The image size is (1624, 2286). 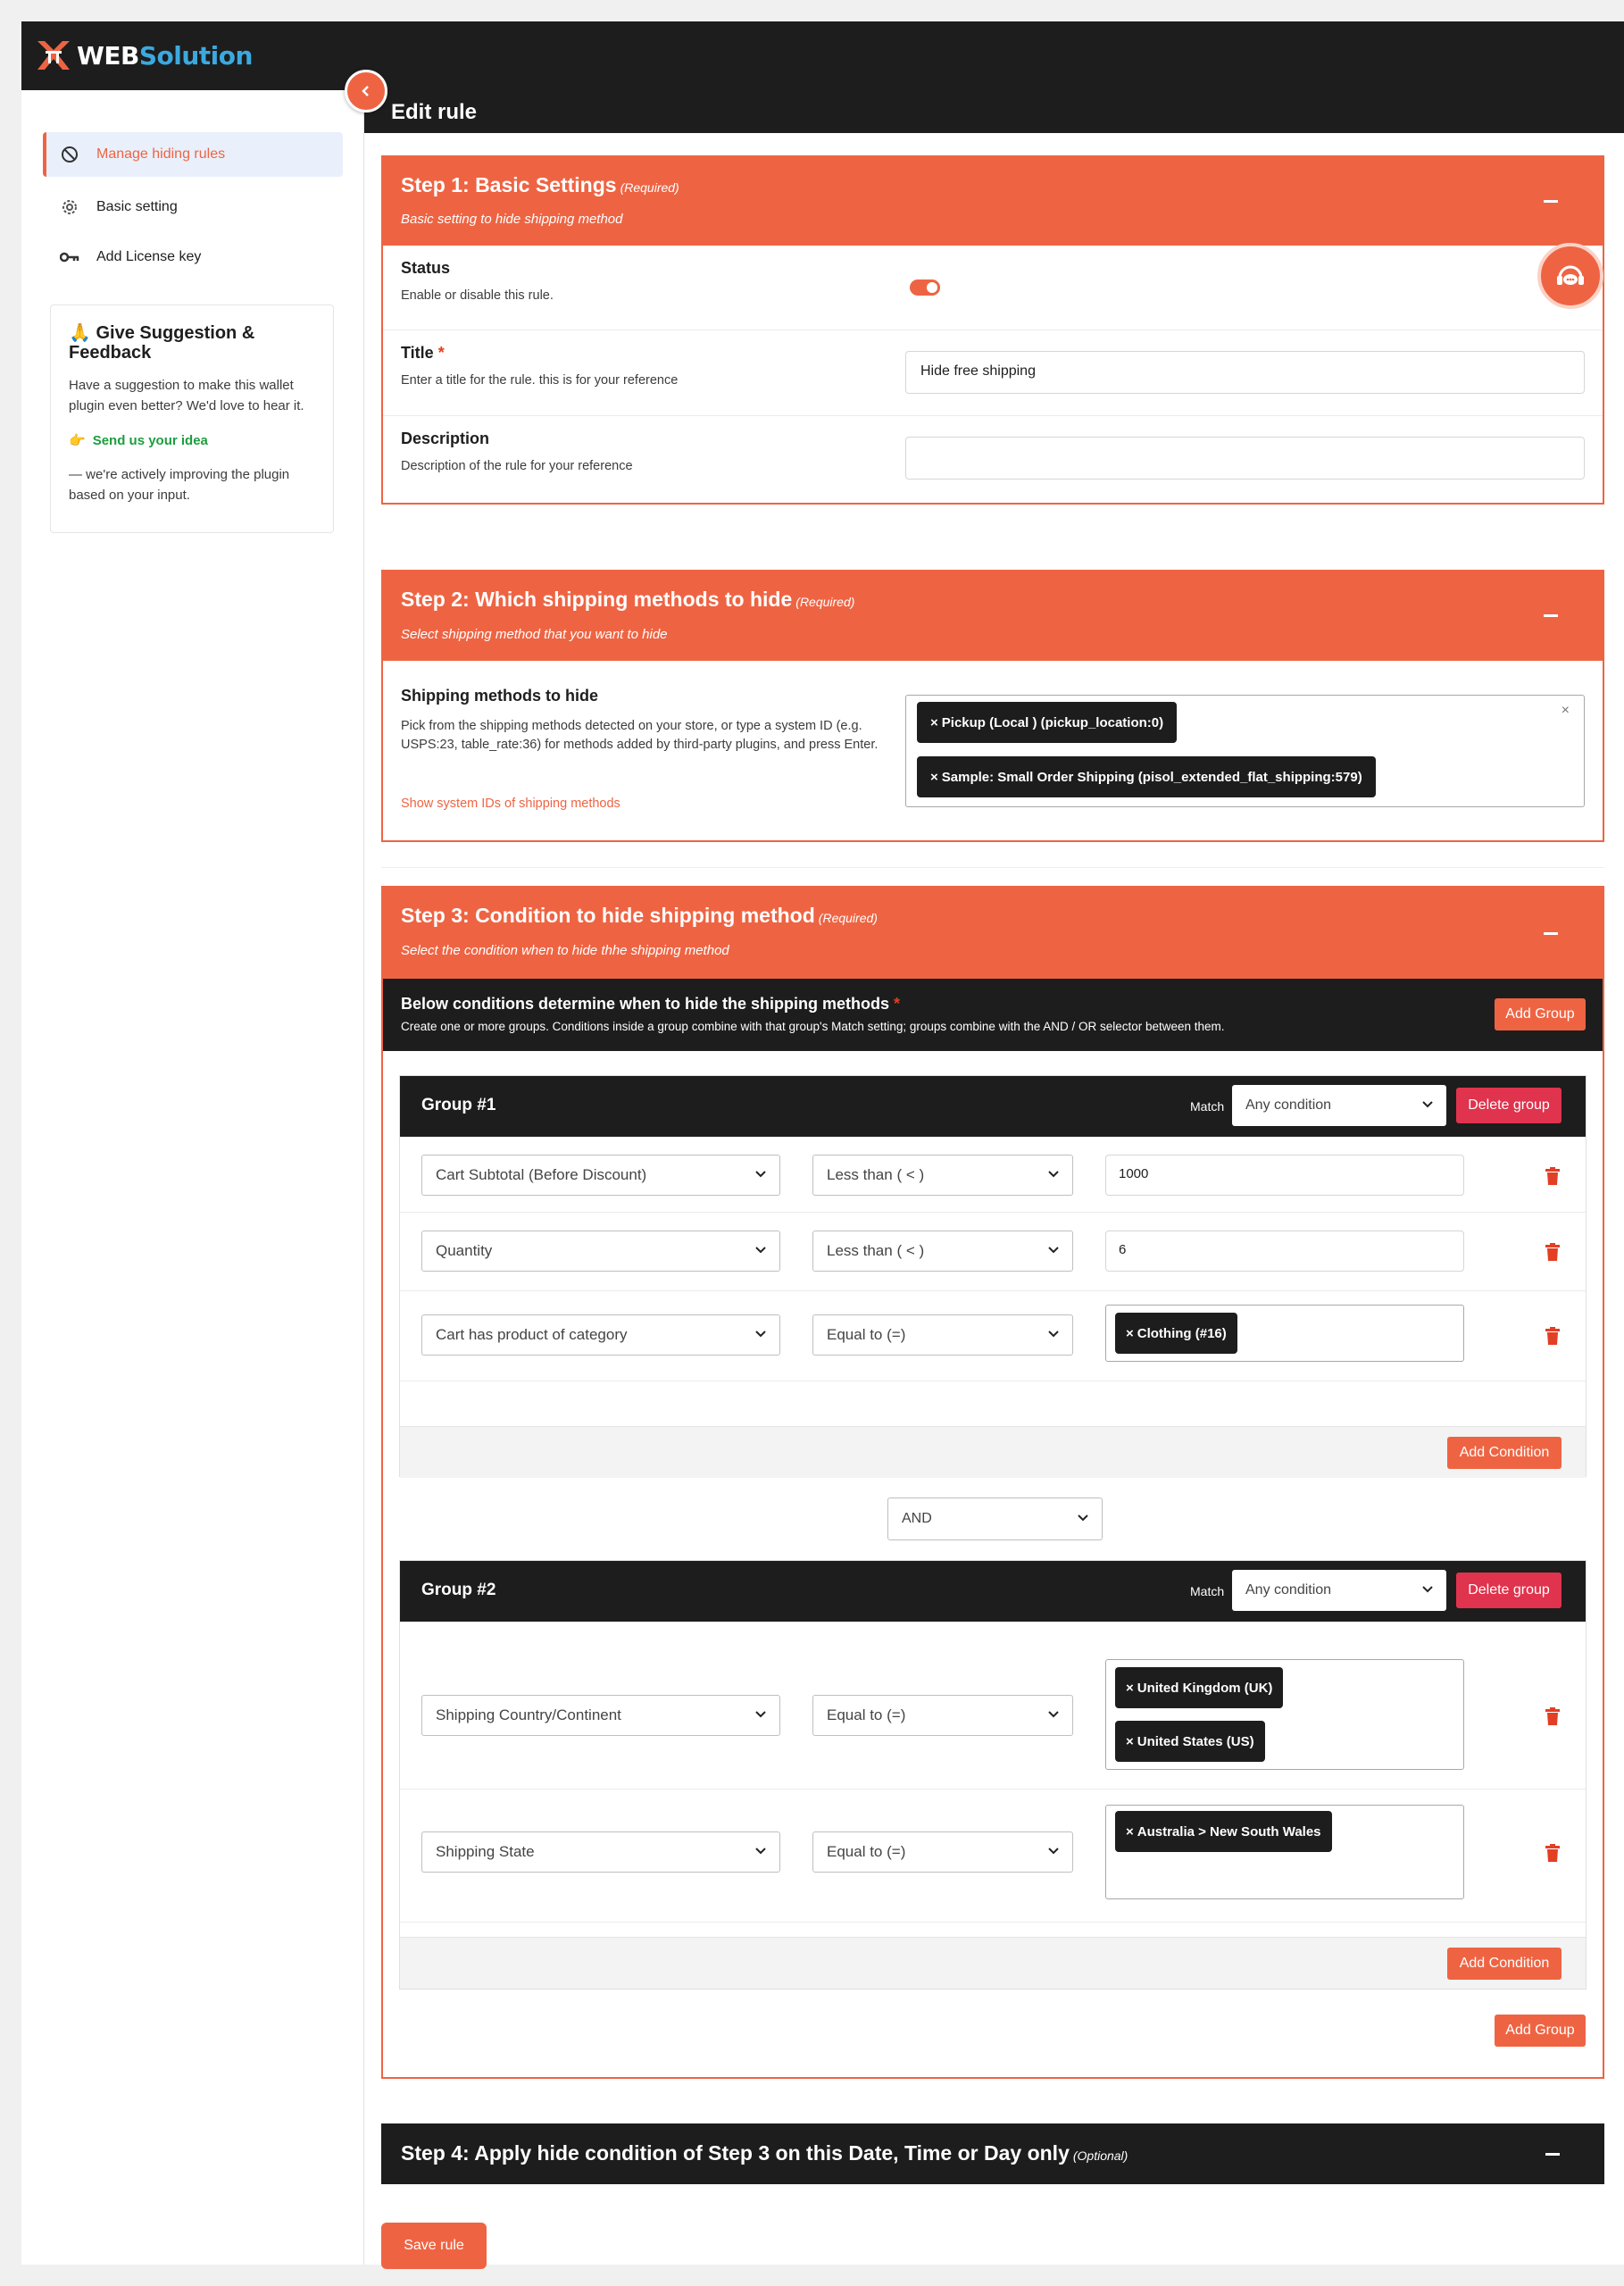 What do you see at coordinates (434, 112) in the screenshot?
I see `page-title: Edit rule` at bounding box center [434, 112].